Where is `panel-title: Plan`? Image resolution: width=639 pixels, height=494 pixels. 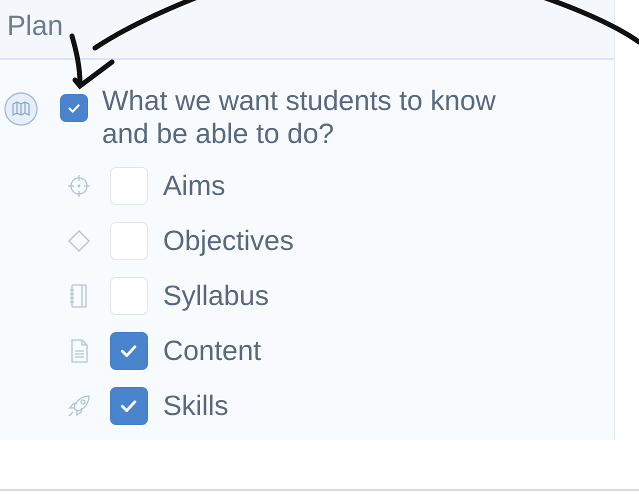
panel-title: Plan is located at coordinates (35, 25).